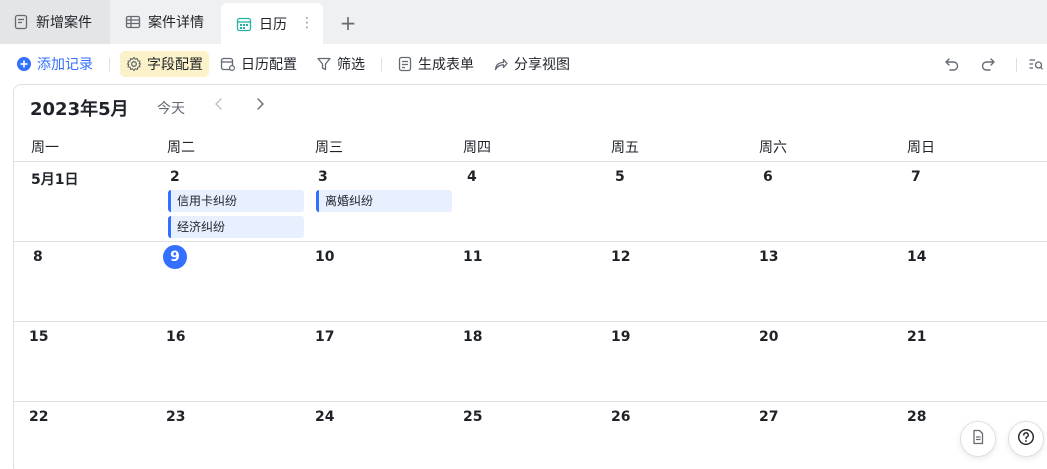 The image size is (1047, 469). I want to click on calendar-day-cell: 24, so click(379, 435).